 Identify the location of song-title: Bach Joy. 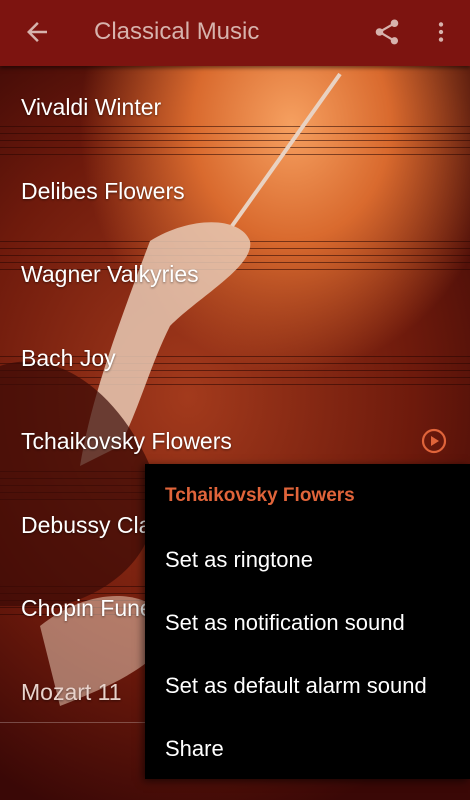
(68, 357).